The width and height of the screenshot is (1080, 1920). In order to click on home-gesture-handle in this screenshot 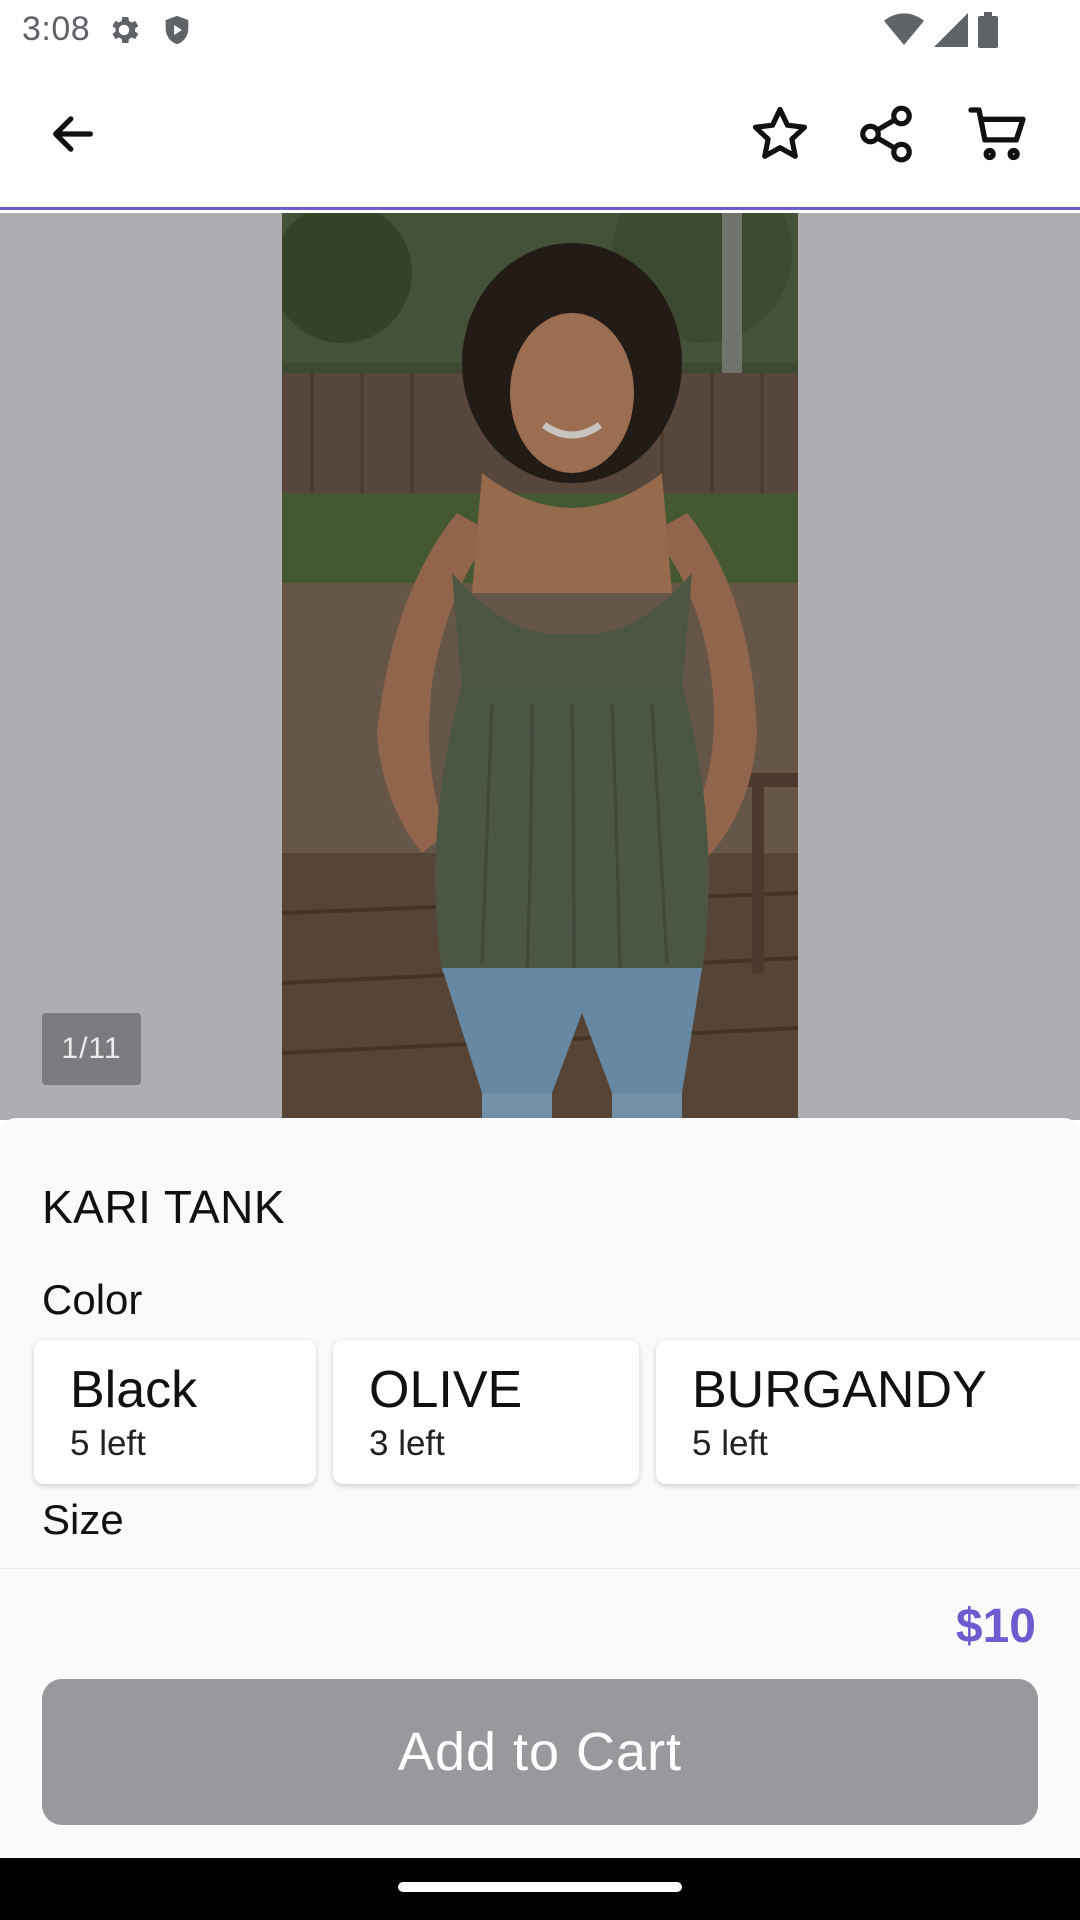, I will do `click(540, 1887)`.